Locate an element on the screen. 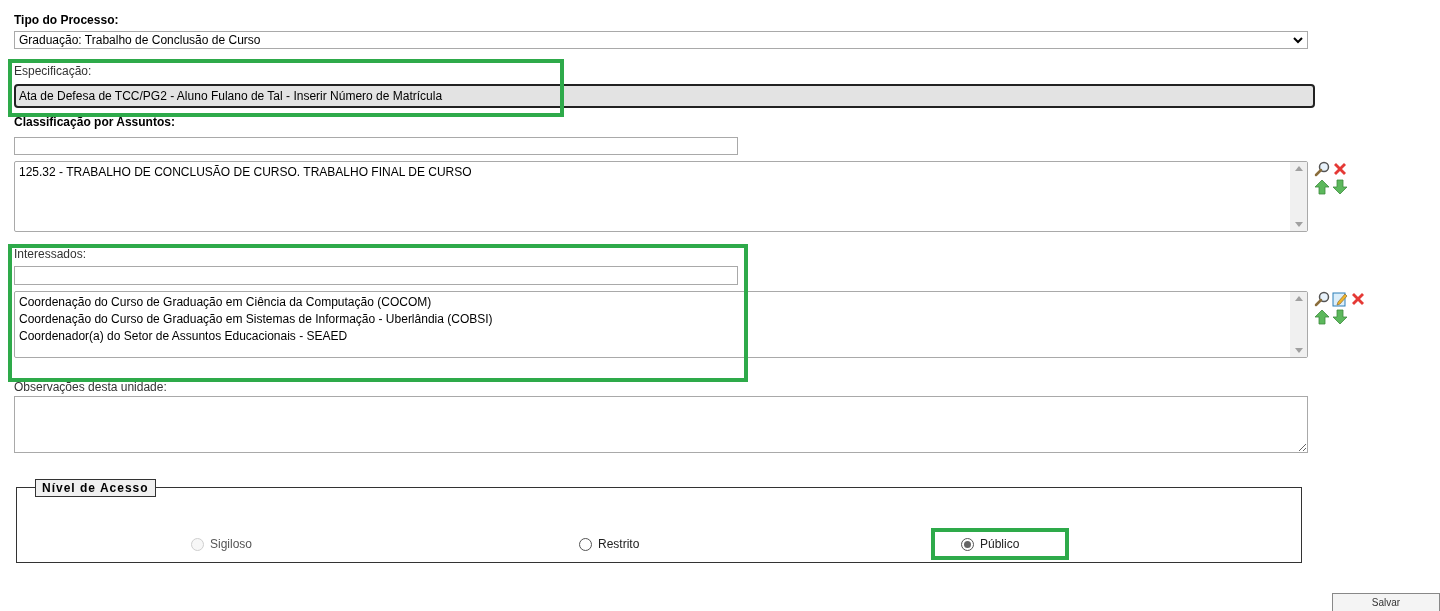 The height and width of the screenshot is (611, 1440). panel-legend: Nível de Acesso is located at coordinates (95, 488).